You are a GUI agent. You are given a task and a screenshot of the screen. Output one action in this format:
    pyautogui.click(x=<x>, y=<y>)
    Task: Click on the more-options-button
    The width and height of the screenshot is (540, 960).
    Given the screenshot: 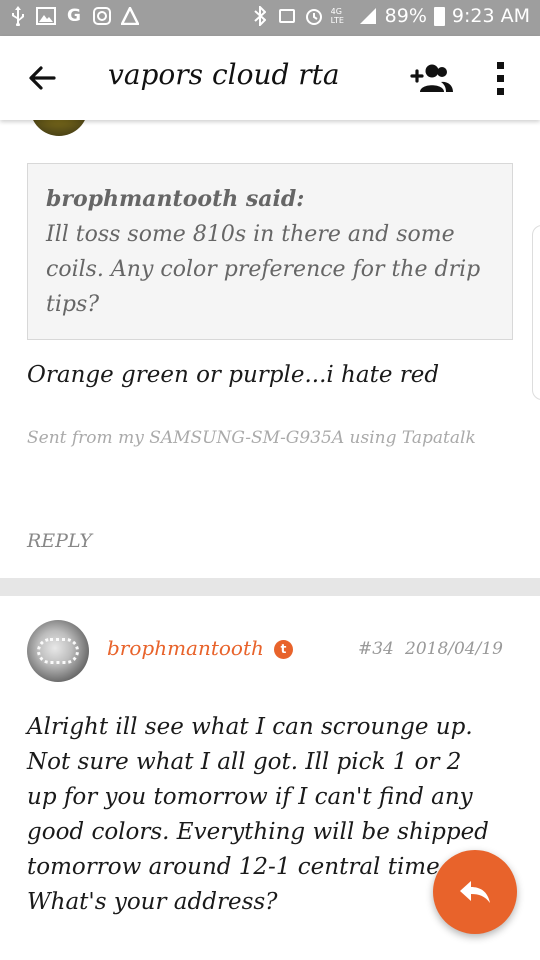 What is the action you would take?
    pyautogui.click(x=500, y=78)
    